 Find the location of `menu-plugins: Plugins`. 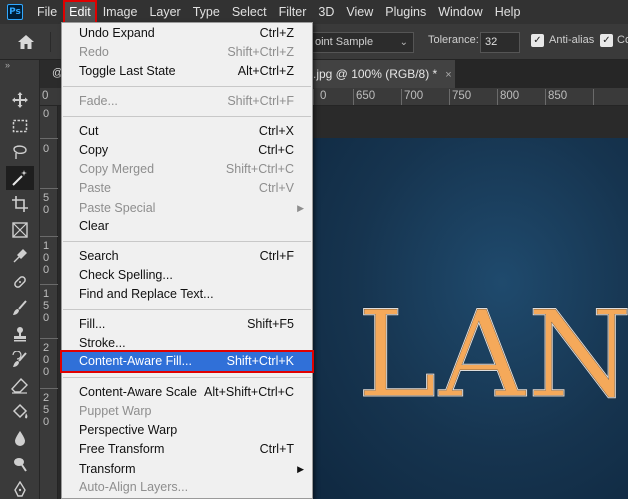

menu-plugins: Plugins is located at coordinates (405, 12).